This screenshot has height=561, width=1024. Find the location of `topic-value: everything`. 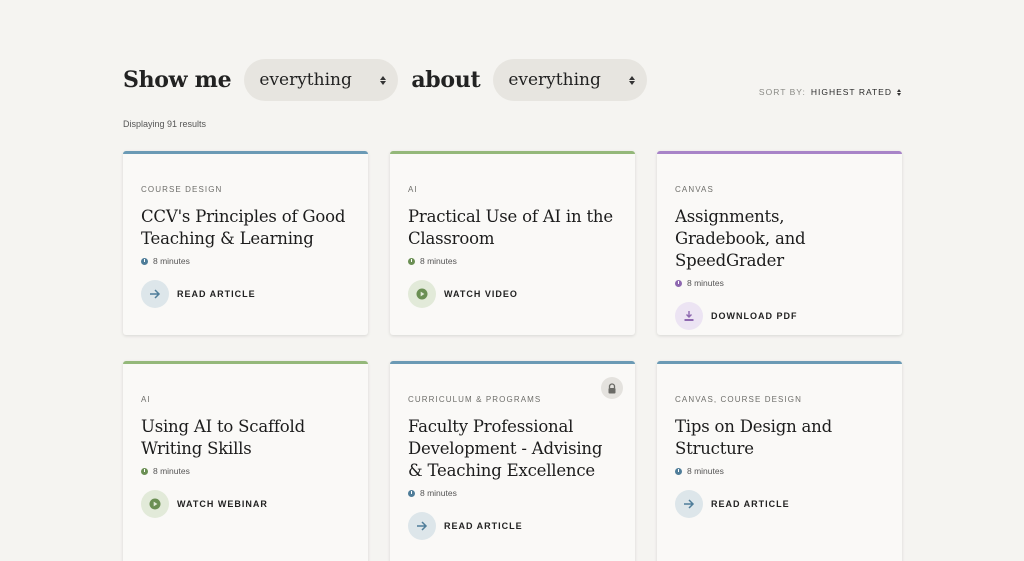

topic-value: everything is located at coordinates (554, 80).